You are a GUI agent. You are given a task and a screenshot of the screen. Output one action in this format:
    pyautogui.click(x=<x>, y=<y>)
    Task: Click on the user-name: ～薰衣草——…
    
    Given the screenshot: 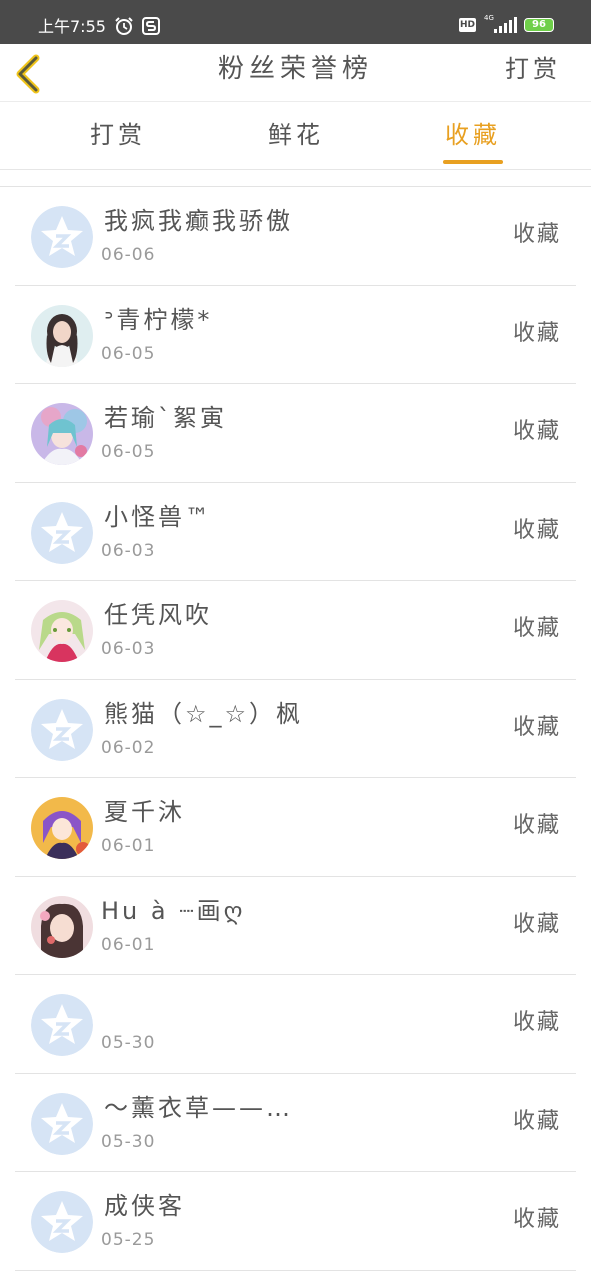 What is the action you would take?
    pyautogui.click(x=198, y=1107)
    